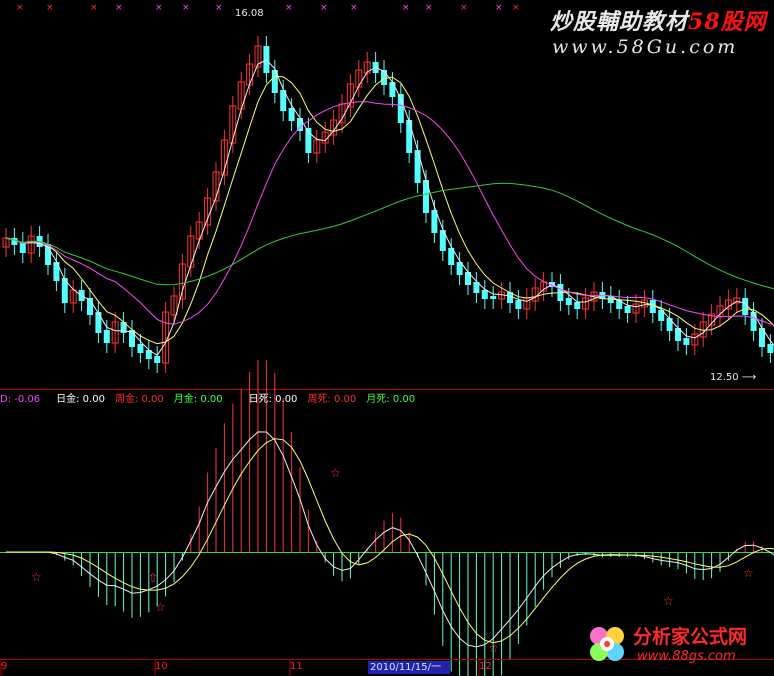 Image resolution: width=774 pixels, height=676 pixels. Describe the element at coordinates (645, 47) in the screenshot. I see `watermark-url: www.58Gu.com` at that location.